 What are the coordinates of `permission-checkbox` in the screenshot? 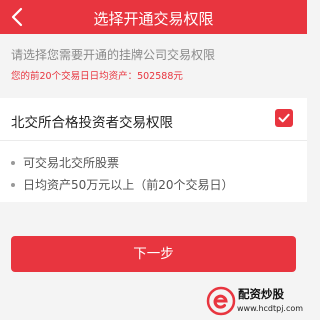 It's located at (284, 118).